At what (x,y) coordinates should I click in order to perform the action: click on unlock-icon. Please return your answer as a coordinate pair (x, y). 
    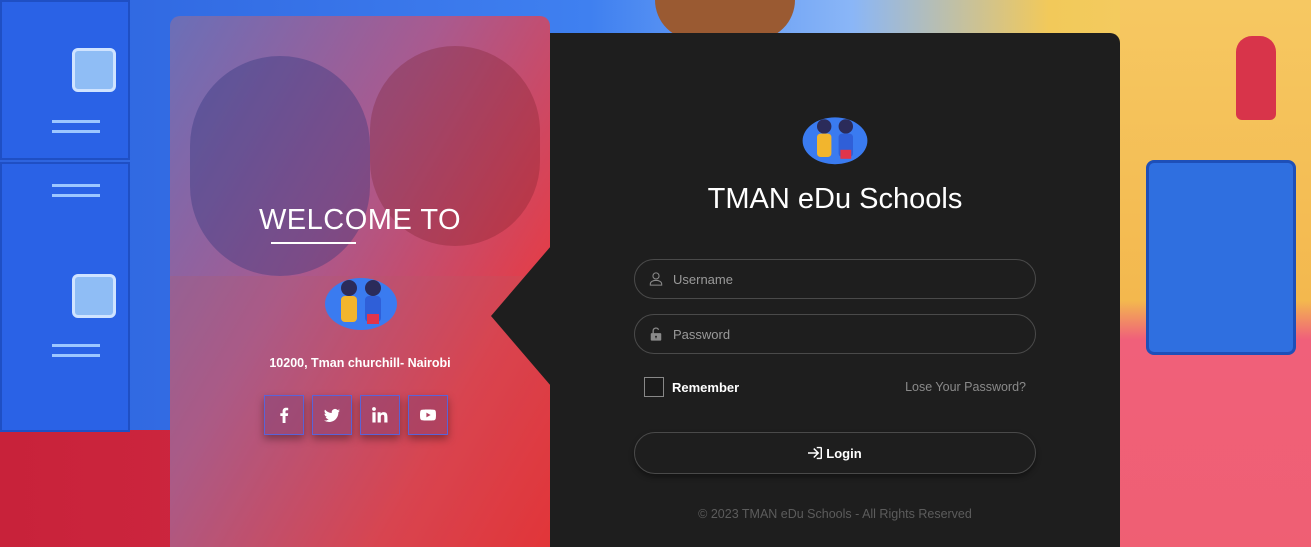
    Looking at the image, I should click on (656, 334).